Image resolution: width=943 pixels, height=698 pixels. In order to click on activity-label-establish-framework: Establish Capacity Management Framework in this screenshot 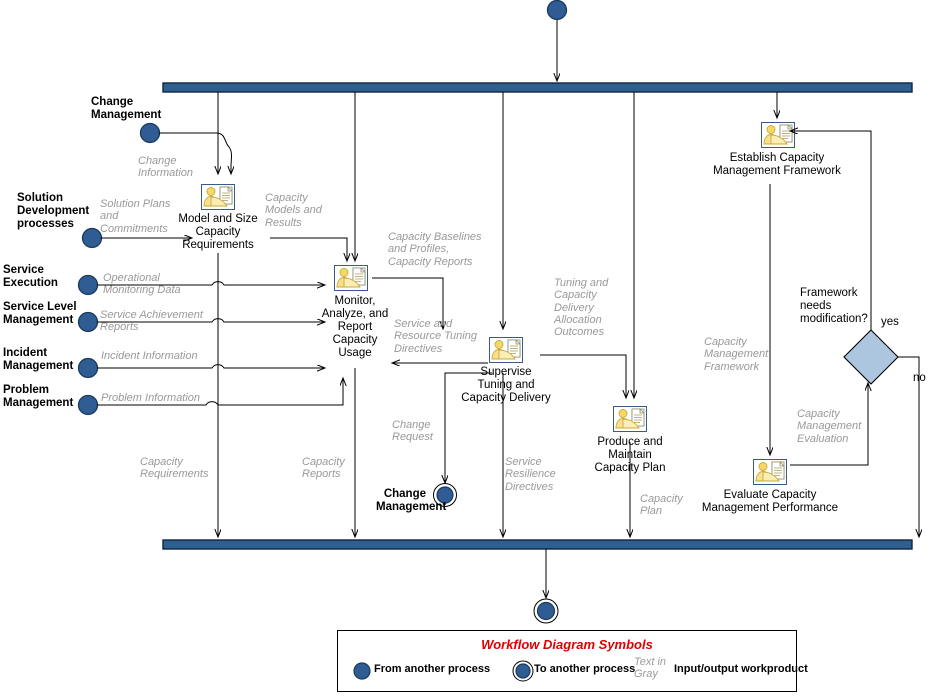, I will do `click(777, 164)`.